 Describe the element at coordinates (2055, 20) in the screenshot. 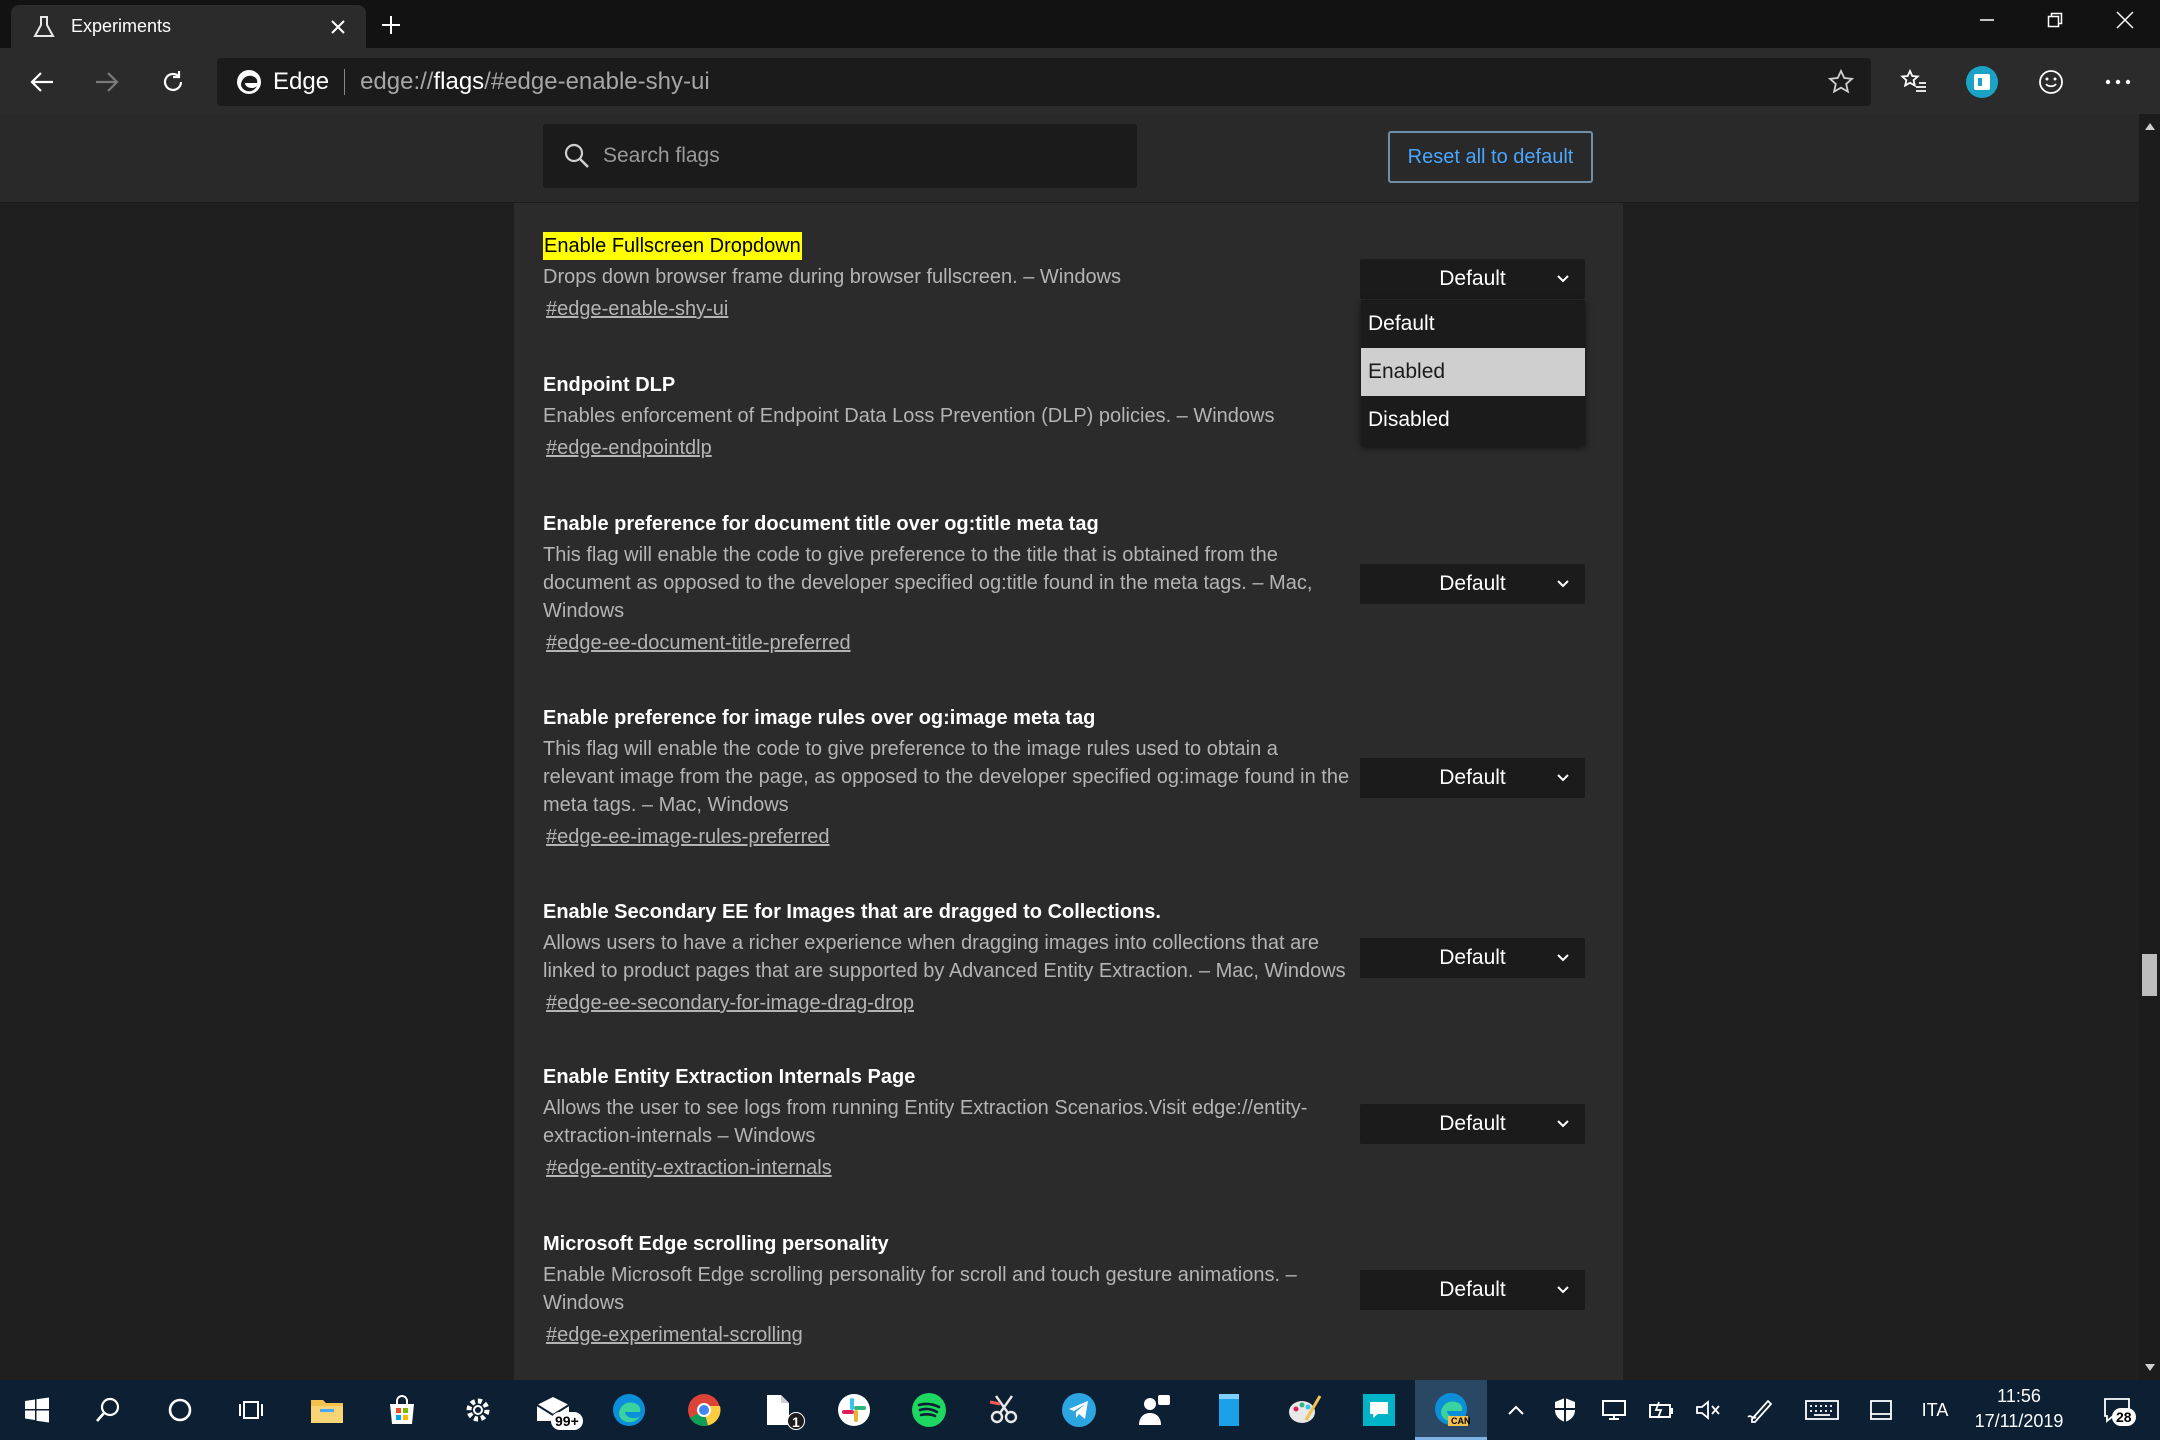

I see `restore-button` at that location.